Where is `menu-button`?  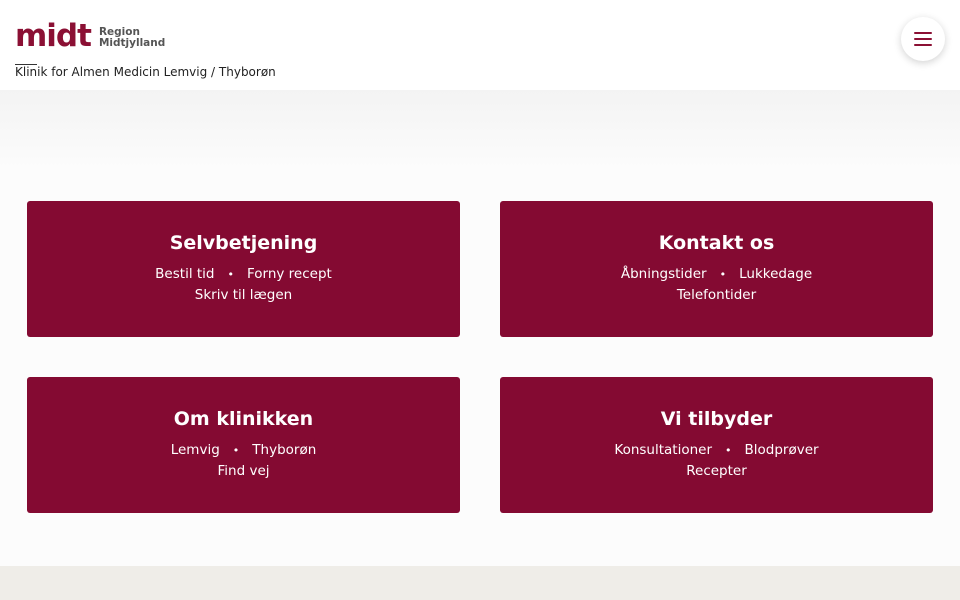
menu-button is located at coordinates (923, 39).